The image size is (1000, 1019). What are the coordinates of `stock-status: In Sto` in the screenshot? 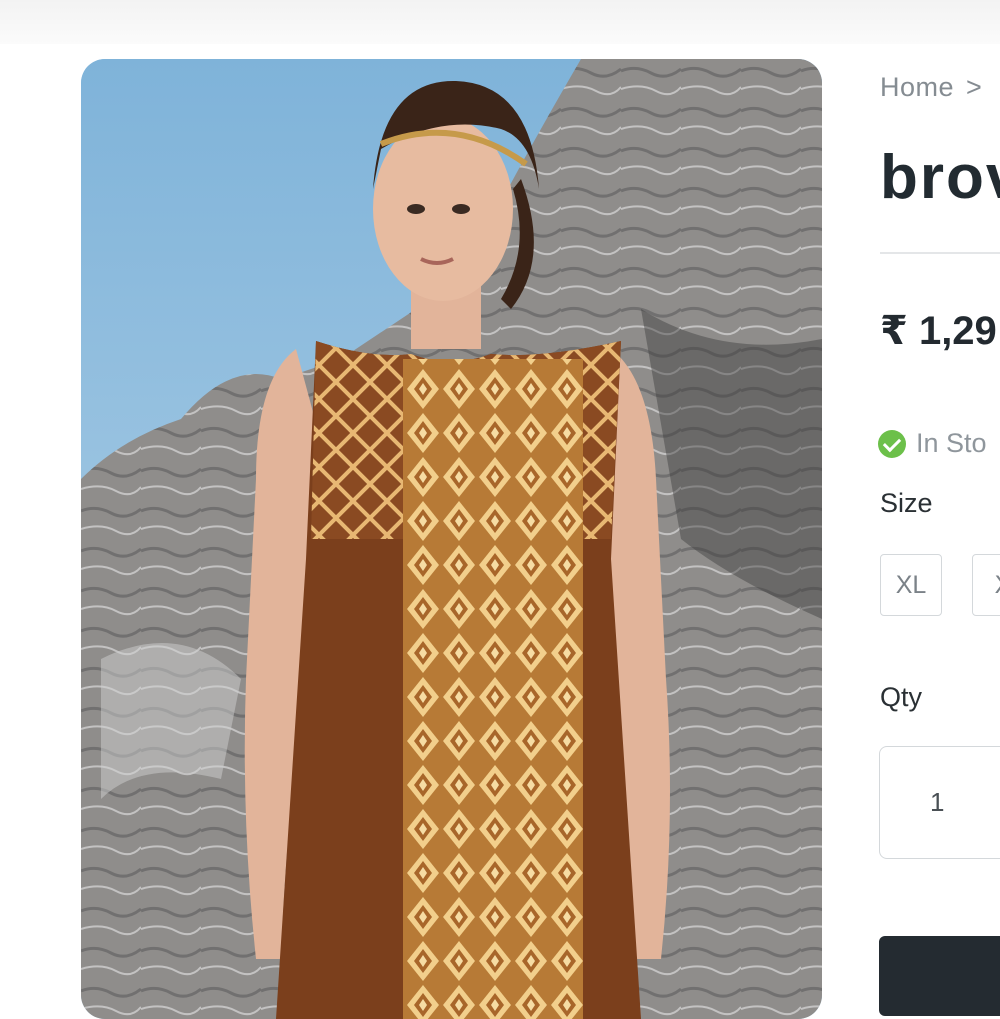 It's located at (932, 443).